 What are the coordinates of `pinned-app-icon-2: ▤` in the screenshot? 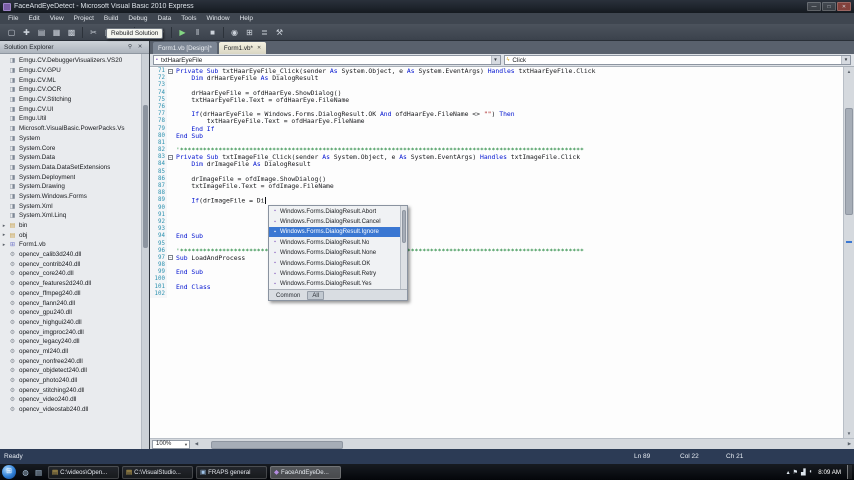 It's located at (38, 472).